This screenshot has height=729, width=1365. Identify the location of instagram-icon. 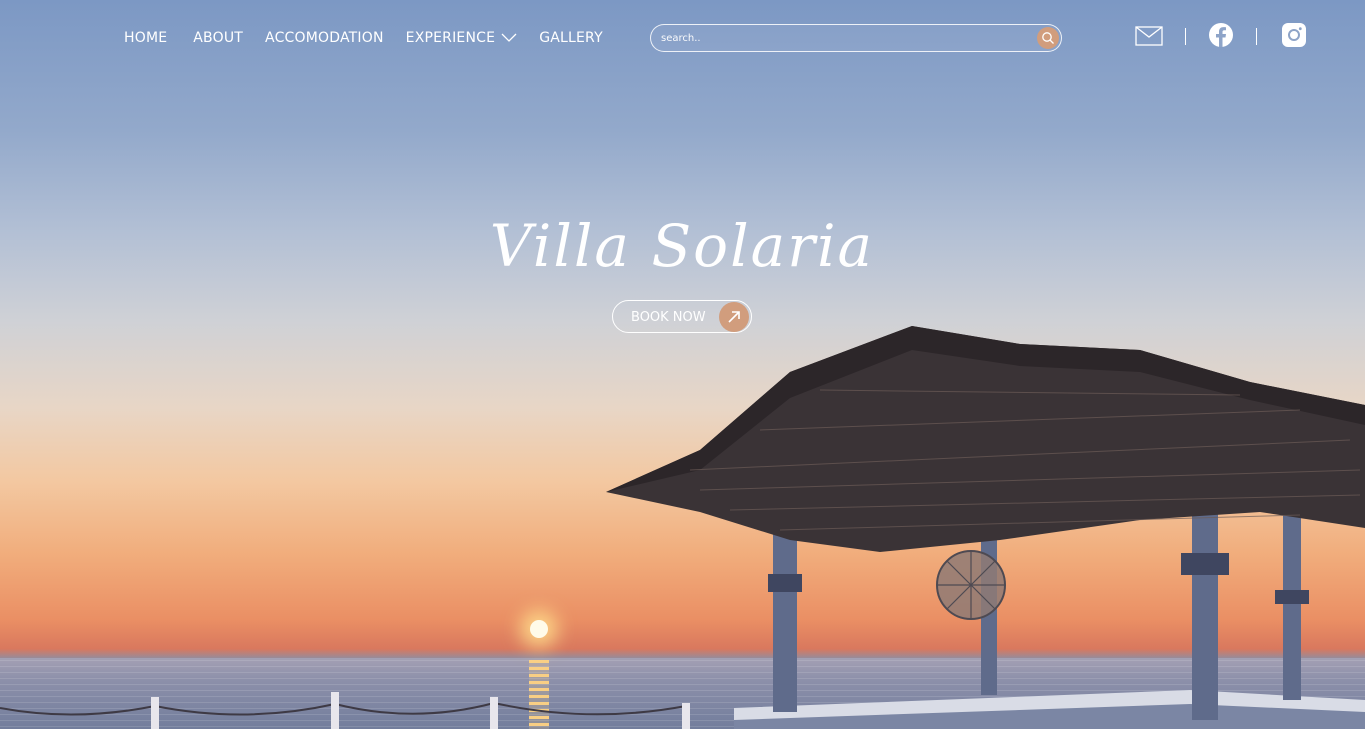
(1294, 35).